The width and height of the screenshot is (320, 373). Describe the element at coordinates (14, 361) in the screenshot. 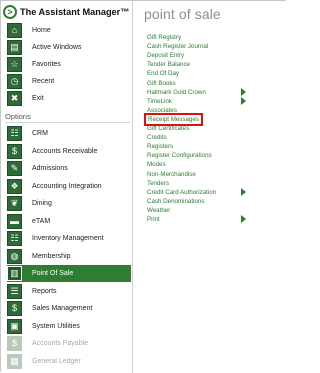

I see `general-ledger-icon: ▦` at that location.